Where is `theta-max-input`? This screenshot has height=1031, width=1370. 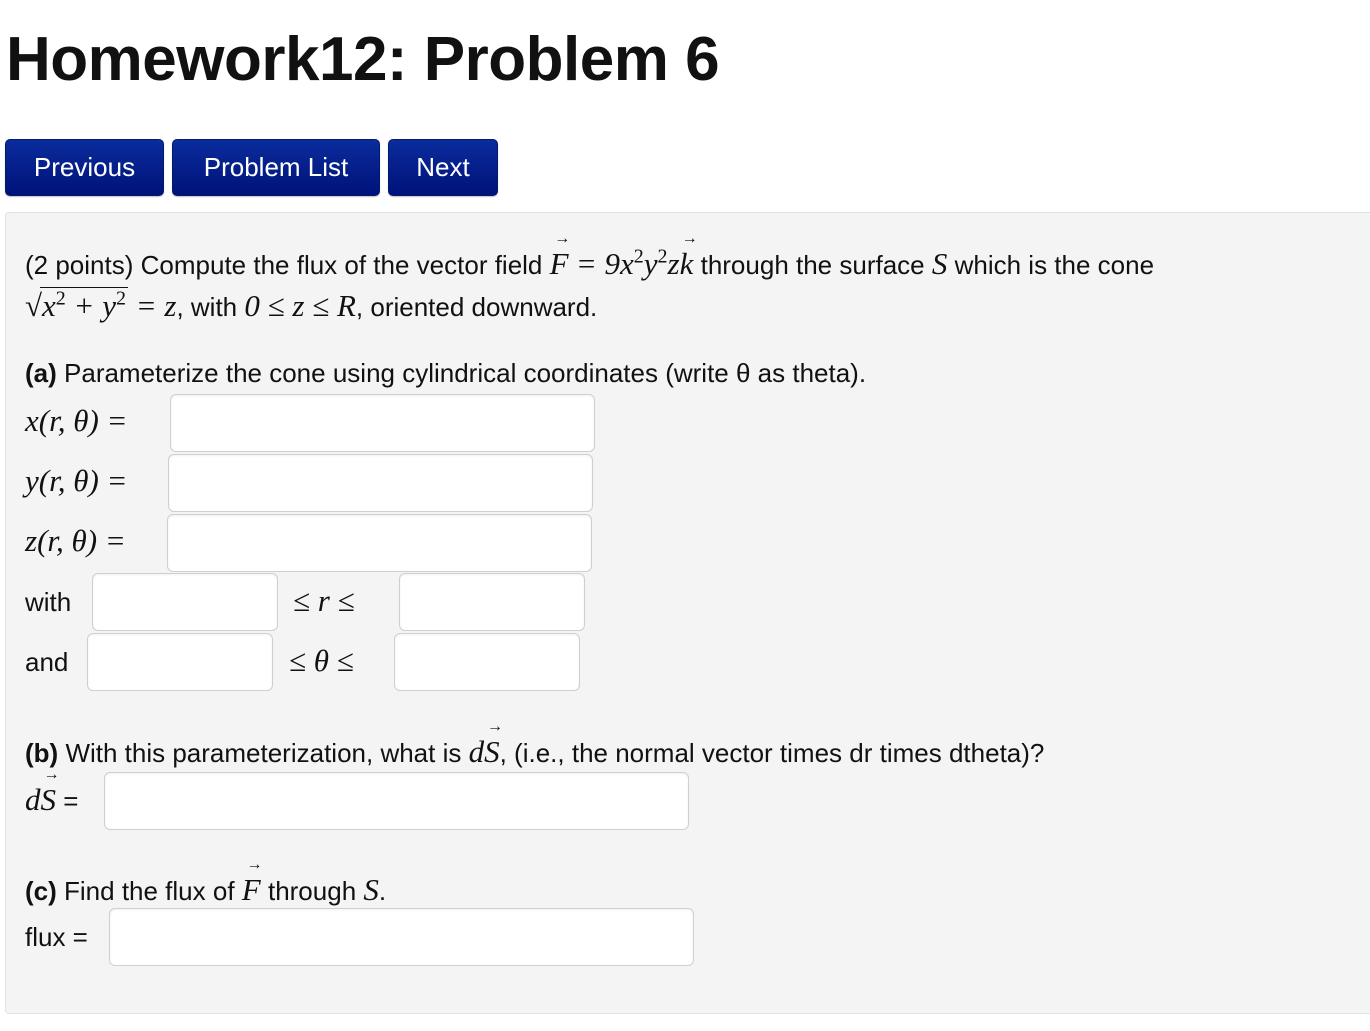 theta-max-input is located at coordinates (487, 662).